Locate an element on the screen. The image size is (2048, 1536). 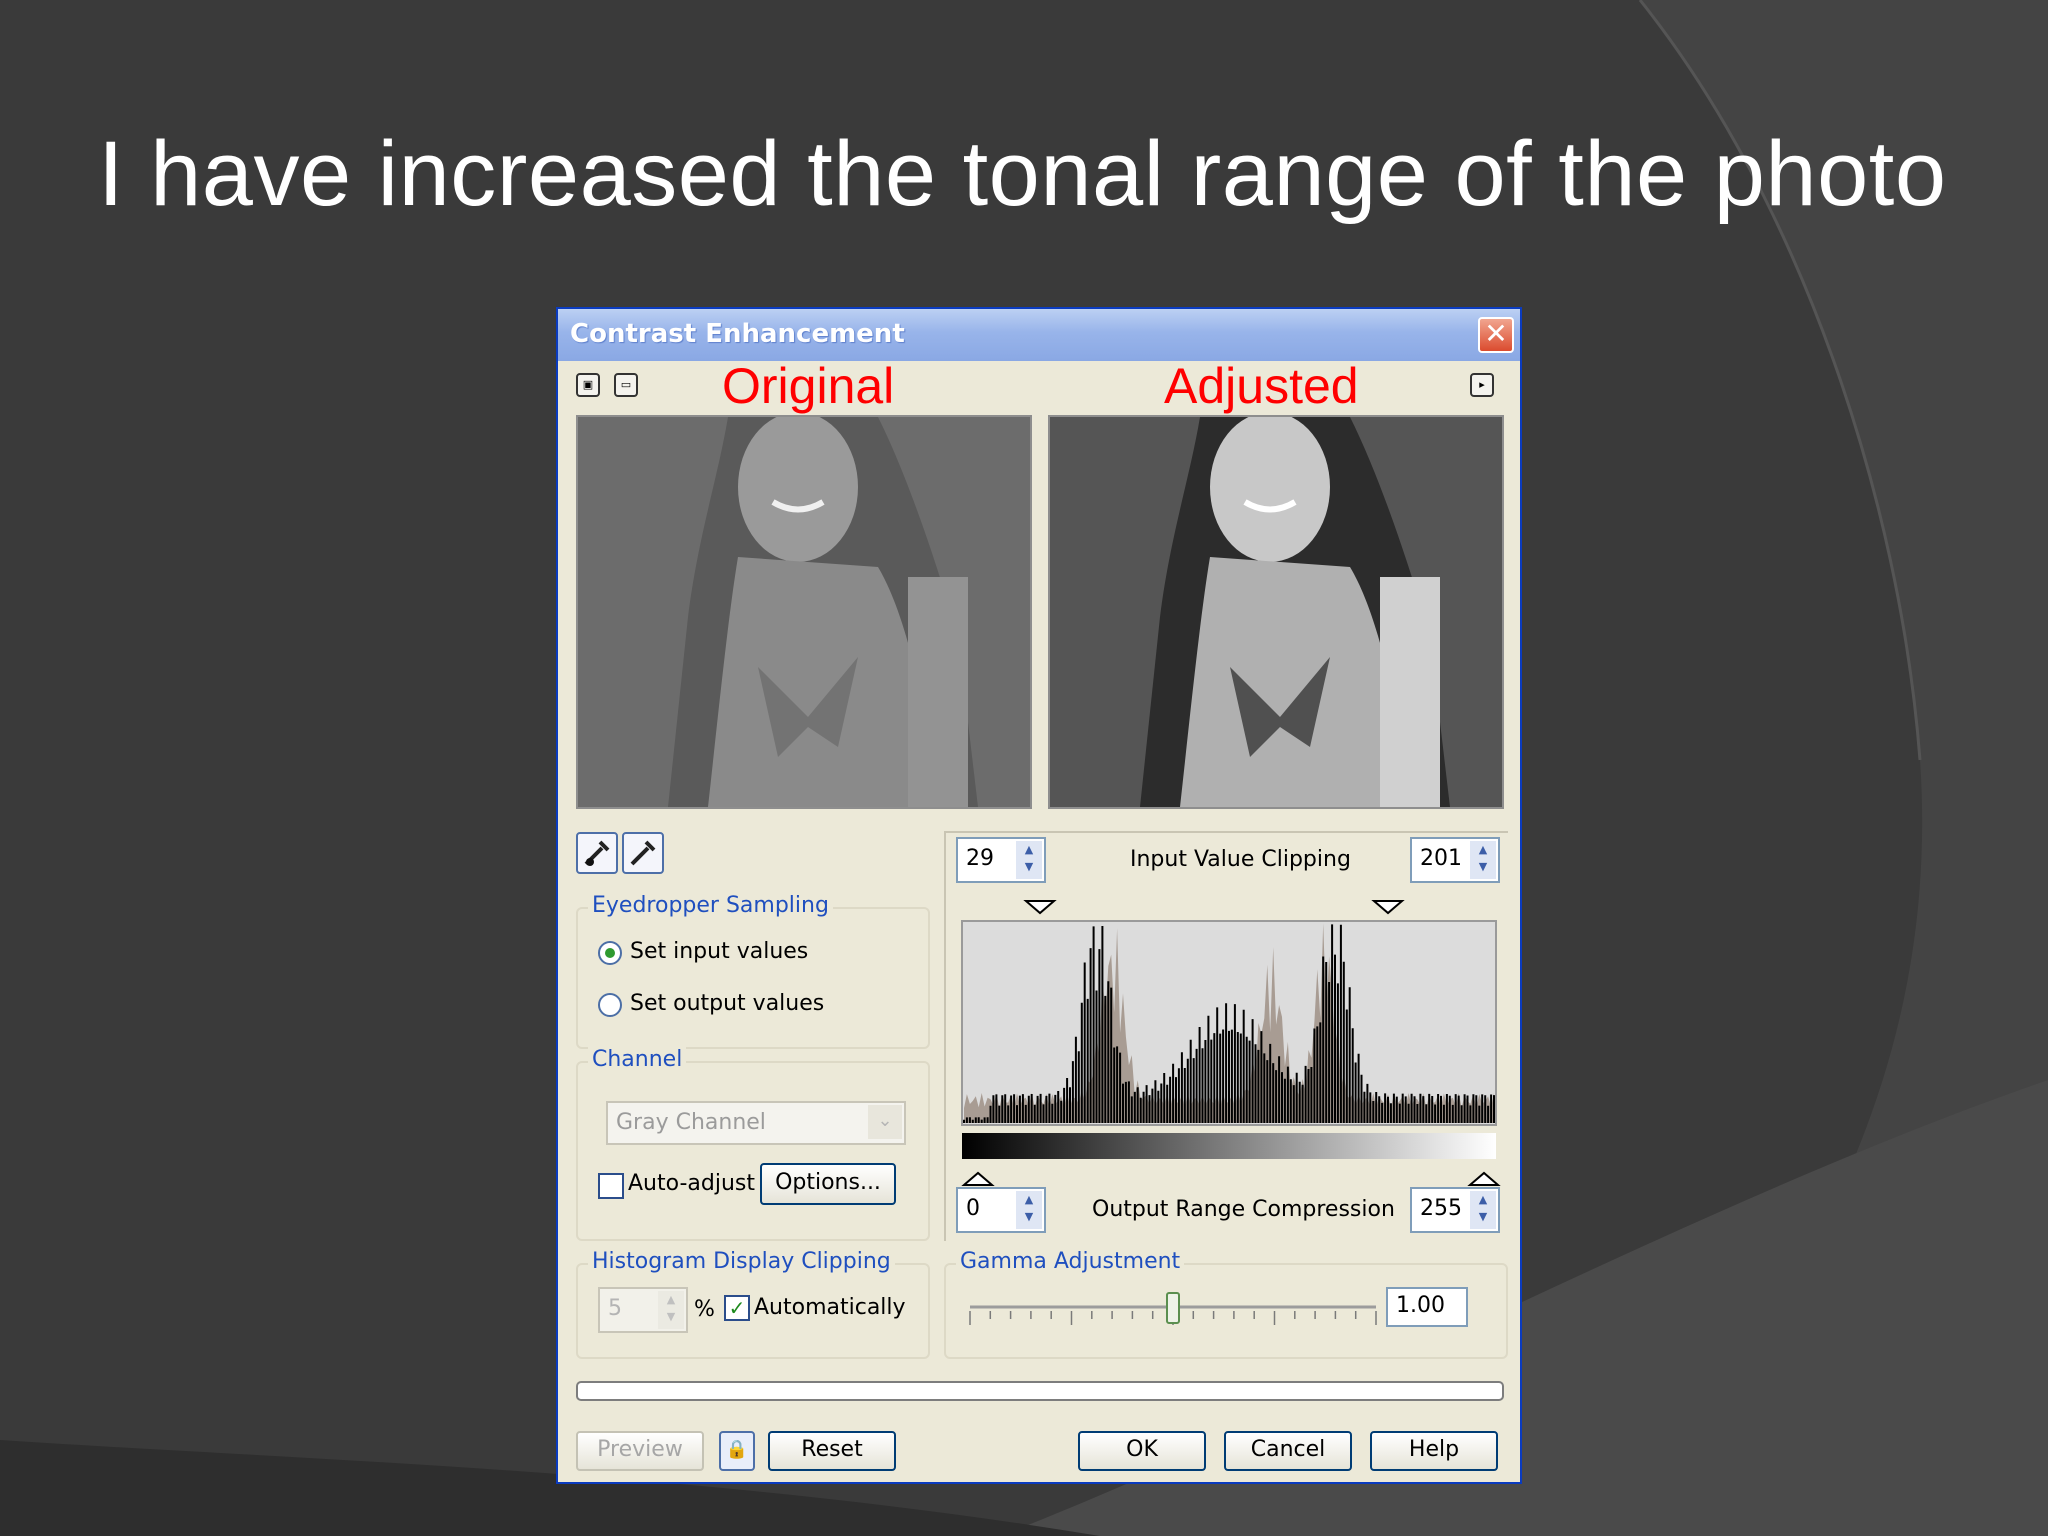
output-low-spinner: 0 ▲ ▼ is located at coordinates (1001, 1210).